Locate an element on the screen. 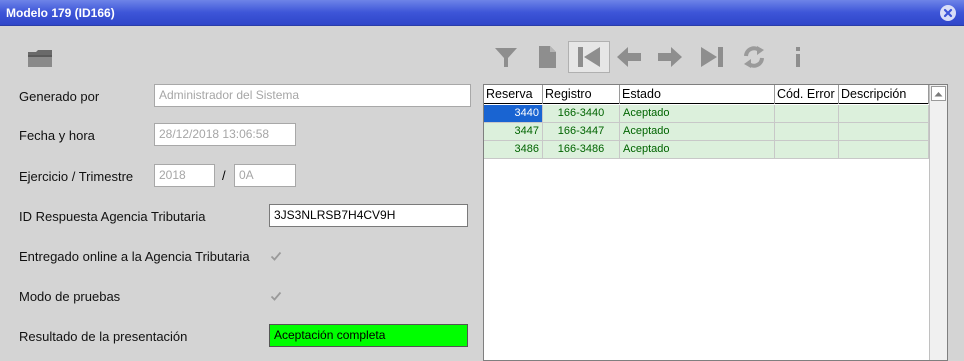 This screenshot has width=964, height=361. entregado-online-label: Entregado online a la Agencia Tributaria is located at coordinates (134, 256).